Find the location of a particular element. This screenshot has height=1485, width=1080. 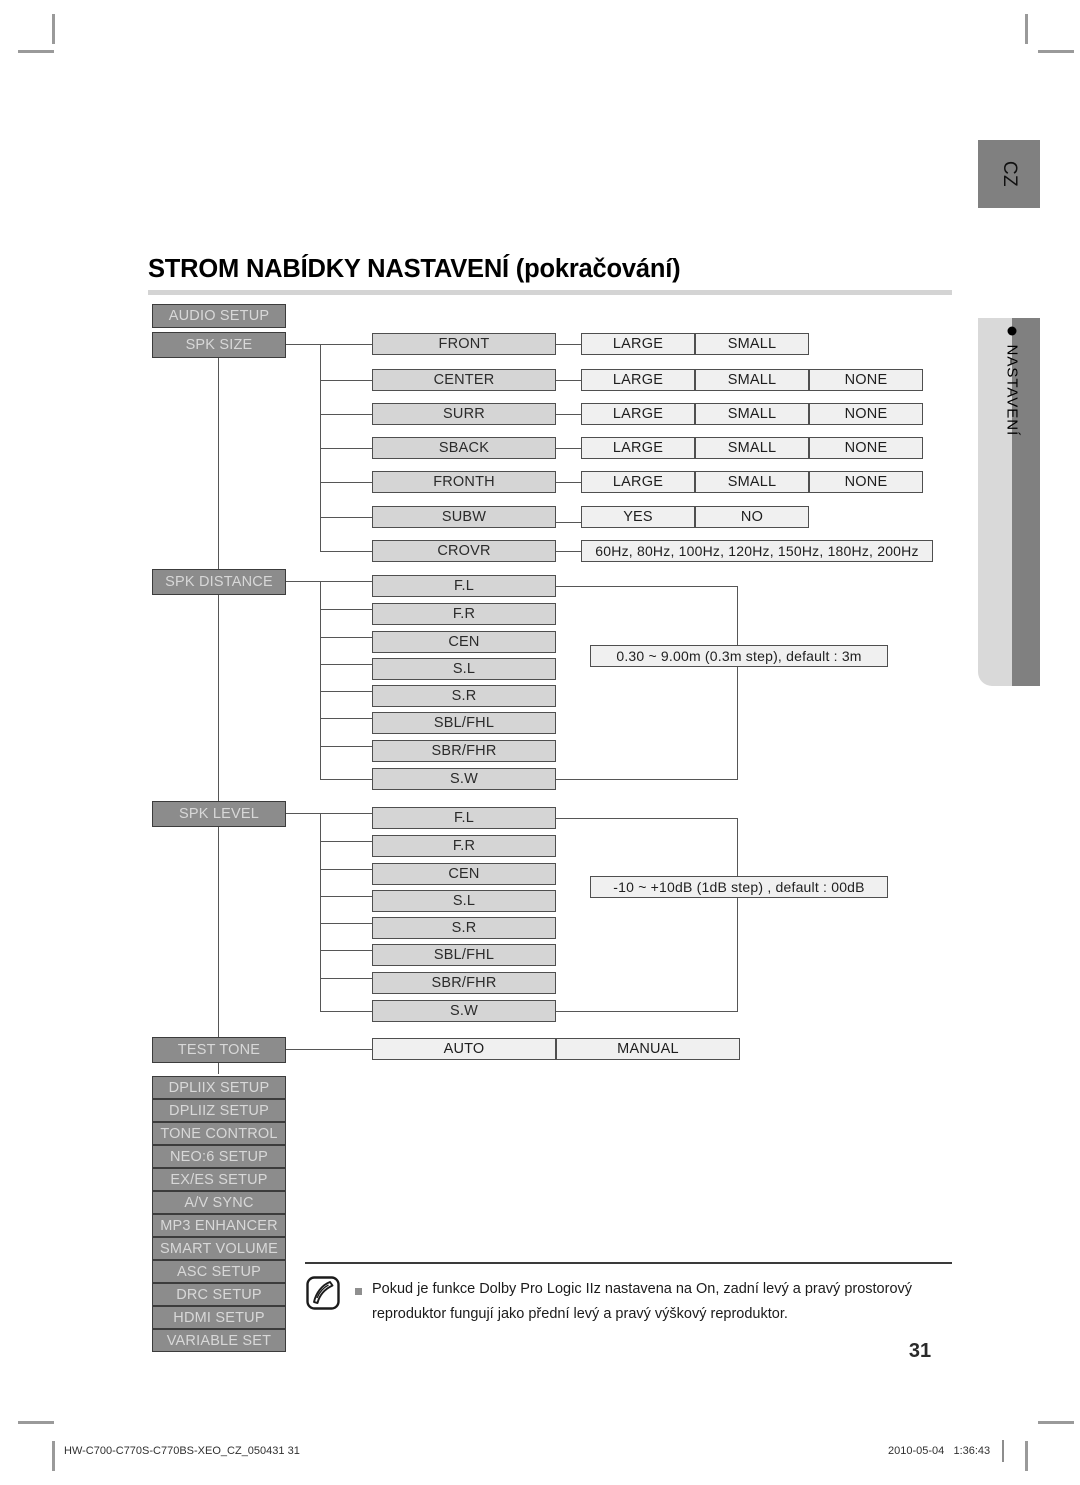

tree-option-test-tone-auto: AUTO is located at coordinates (464, 1049).